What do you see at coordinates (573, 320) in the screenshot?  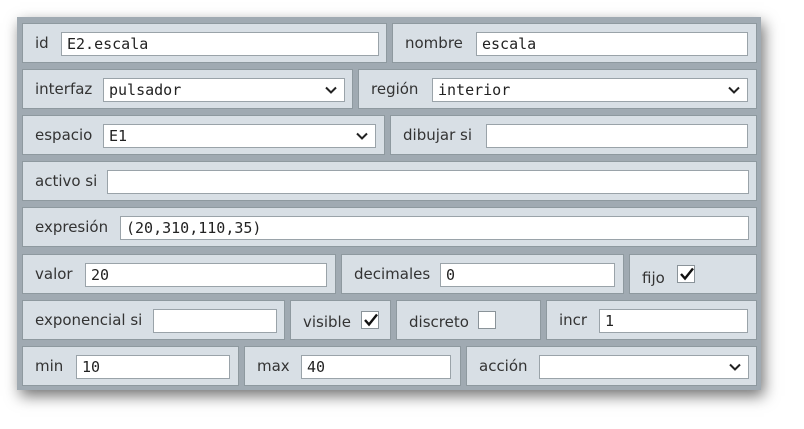 I see `incr-label: incr` at bounding box center [573, 320].